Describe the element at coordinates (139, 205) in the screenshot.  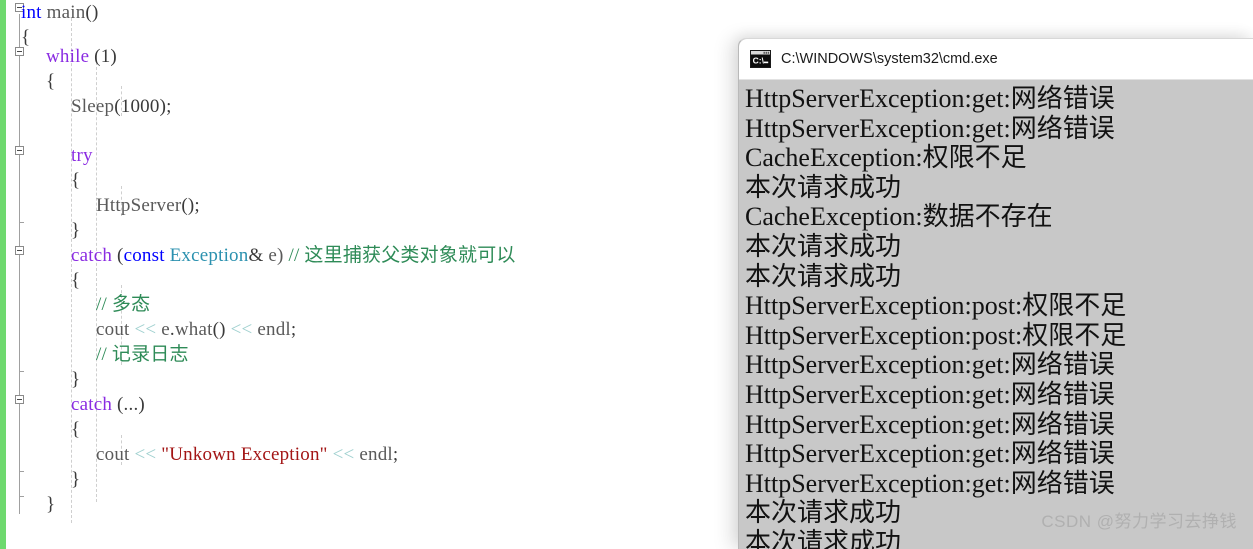
I see `code-token: HttpServer` at that location.